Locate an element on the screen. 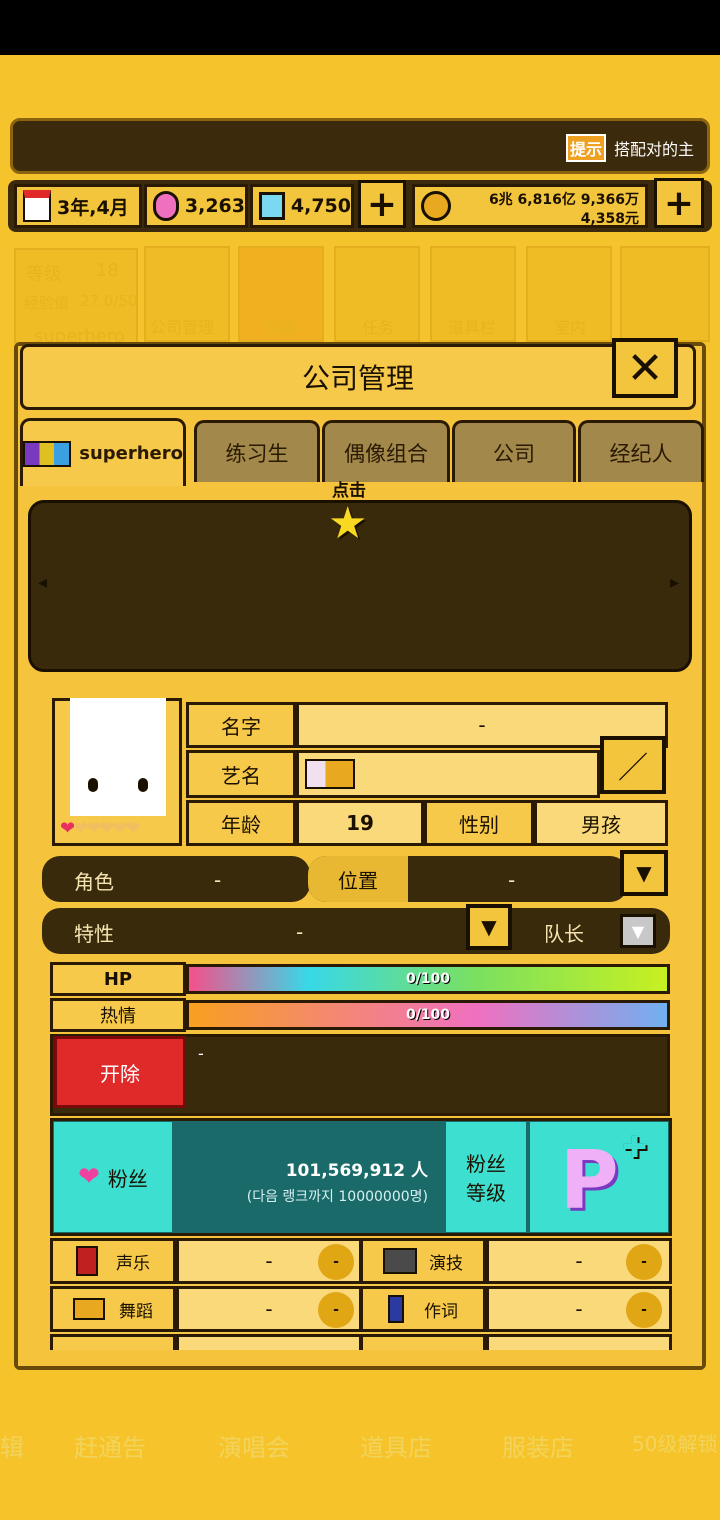  stat-dance-badge: - is located at coordinates (336, 1310).